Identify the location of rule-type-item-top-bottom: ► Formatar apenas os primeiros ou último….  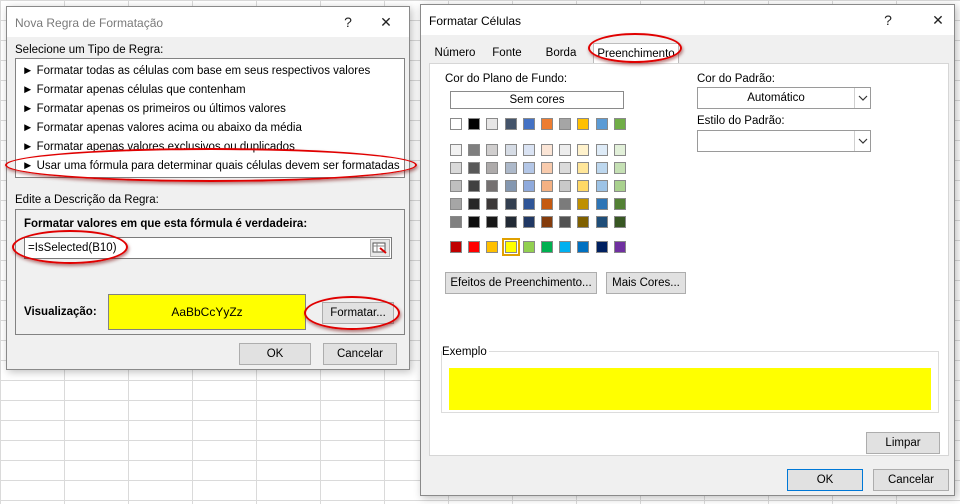
(154, 112).